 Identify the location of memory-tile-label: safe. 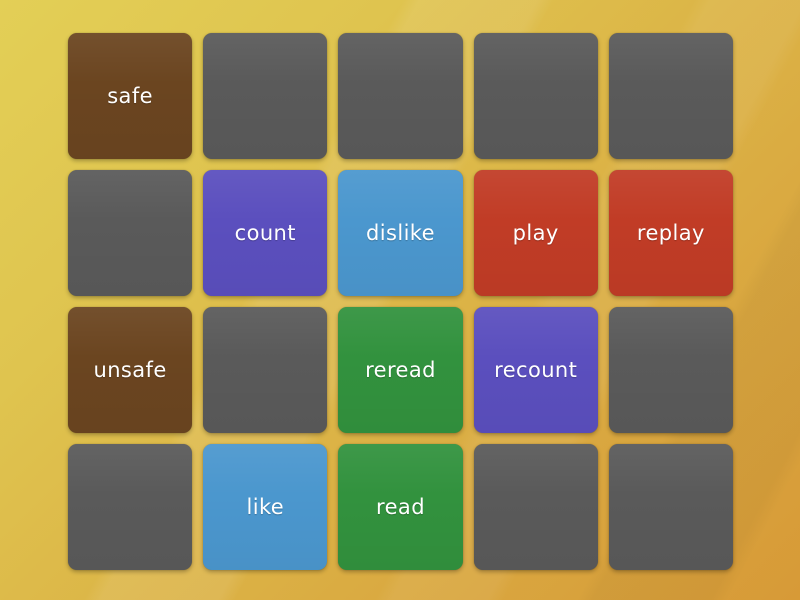
(130, 95).